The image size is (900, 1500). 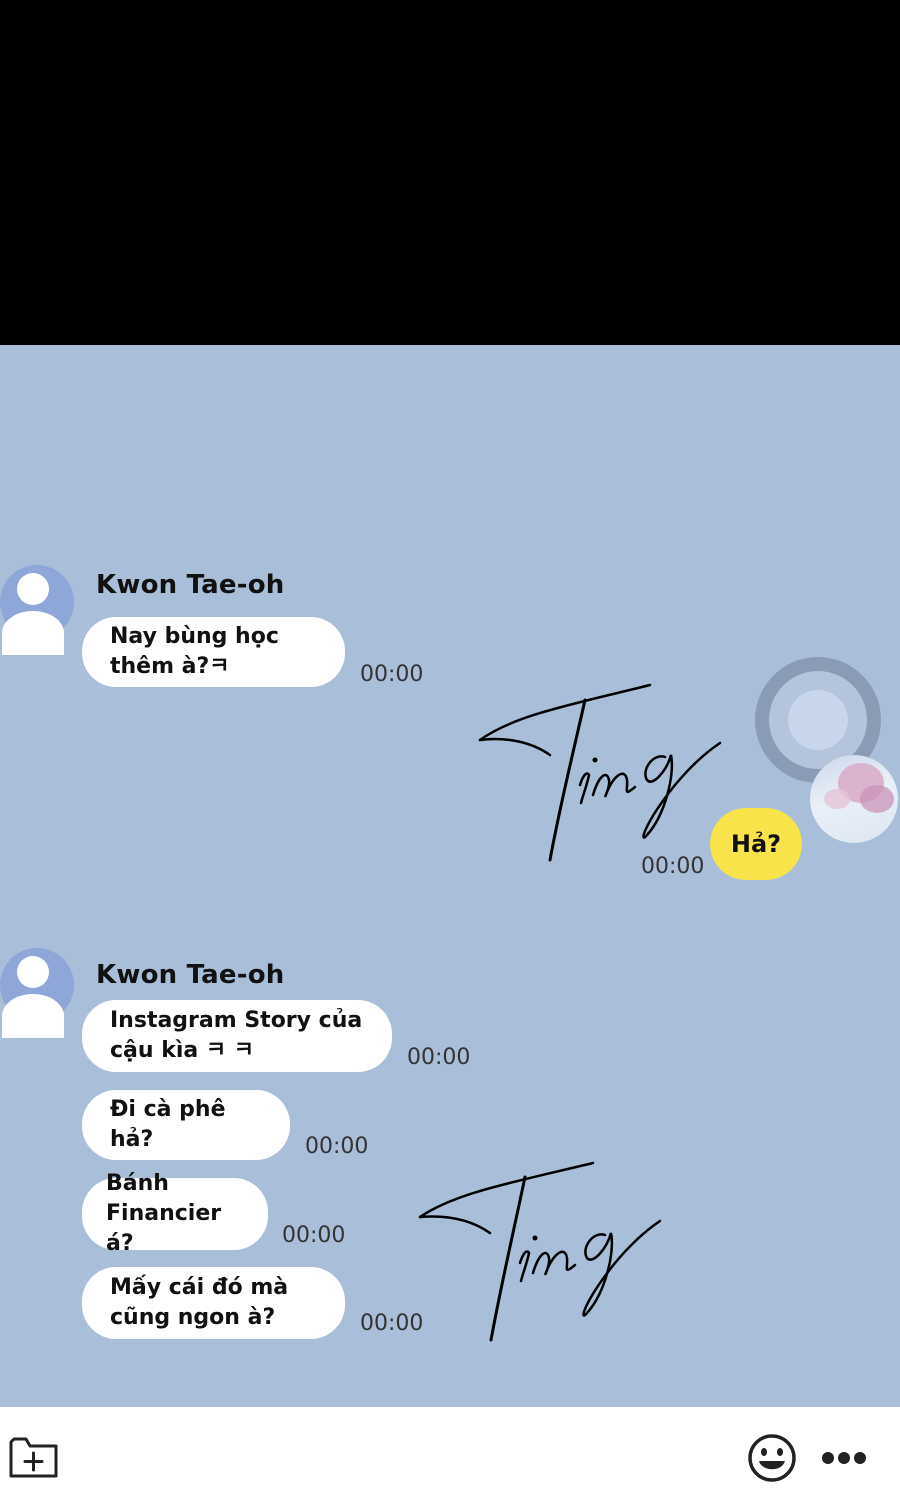 I want to click on message-text: cậu kìa ㅋ ㅋ, so click(x=182, y=1050).